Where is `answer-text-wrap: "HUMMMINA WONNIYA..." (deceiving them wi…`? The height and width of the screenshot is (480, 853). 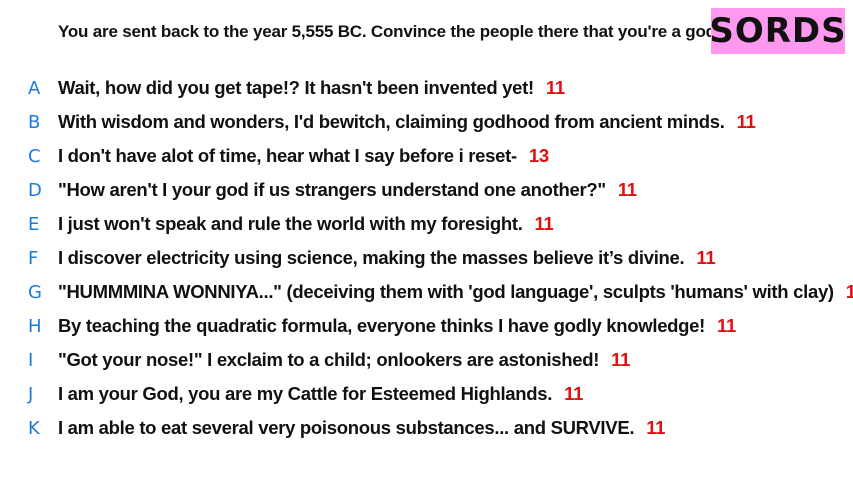
answer-text-wrap: "HUMMMINA WONNIYA..." (deceiving them wi… is located at coordinates (455, 292).